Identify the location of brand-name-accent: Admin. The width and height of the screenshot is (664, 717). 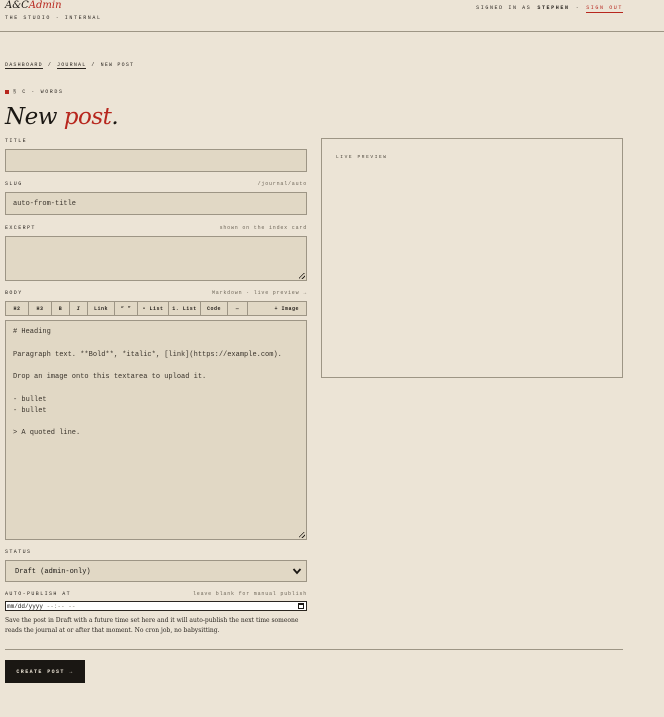
(45, 5).